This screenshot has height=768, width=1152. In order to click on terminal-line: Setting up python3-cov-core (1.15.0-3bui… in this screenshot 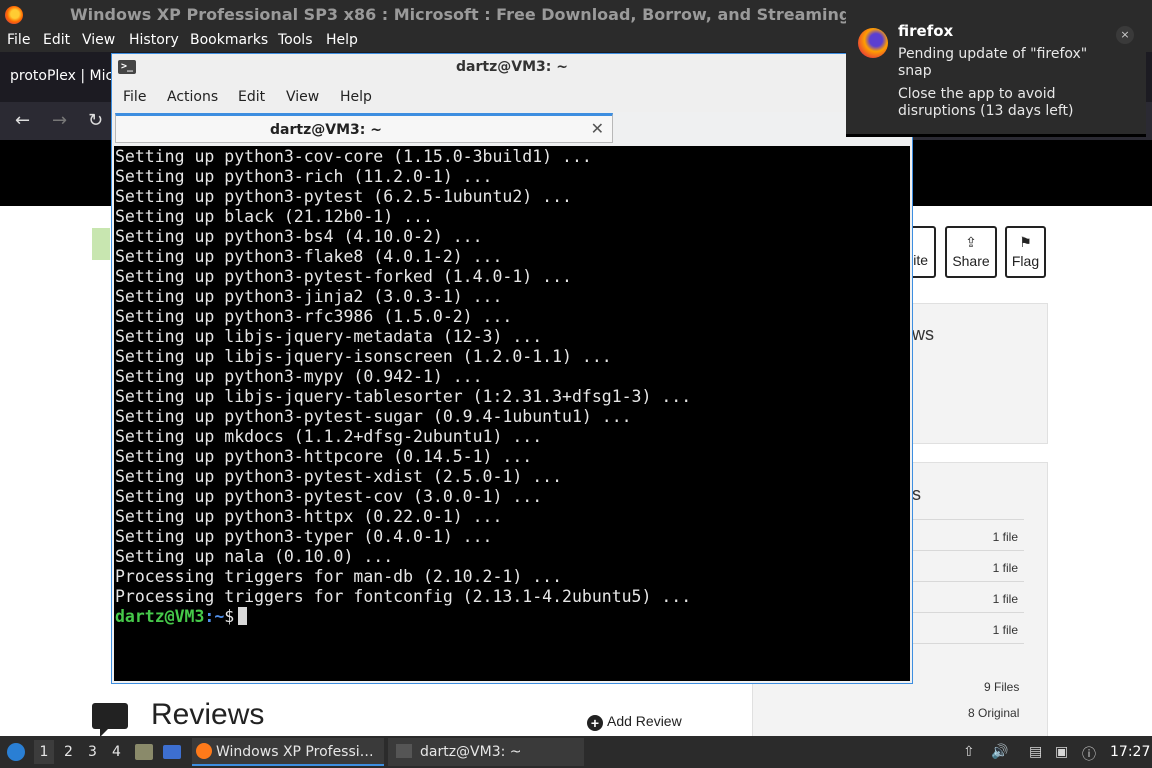, I will do `click(353, 156)`.